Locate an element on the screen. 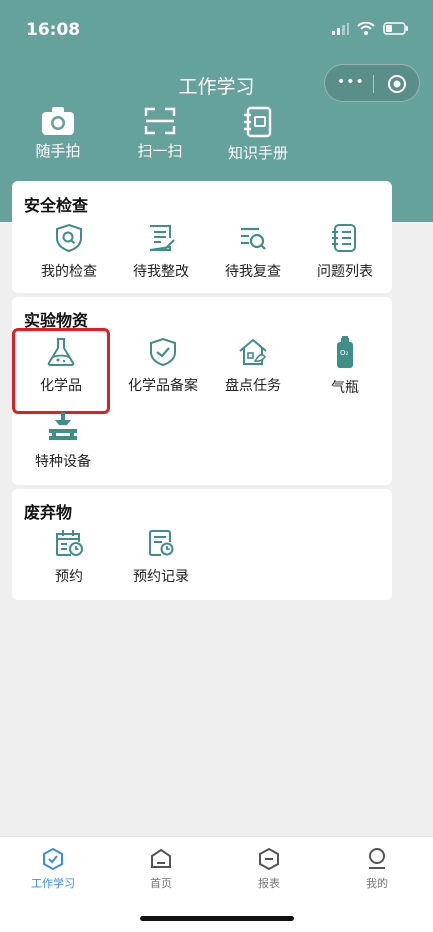 Image resolution: width=433 pixels, height=932 pixels. record-clock-icon is located at coordinates (161, 543).